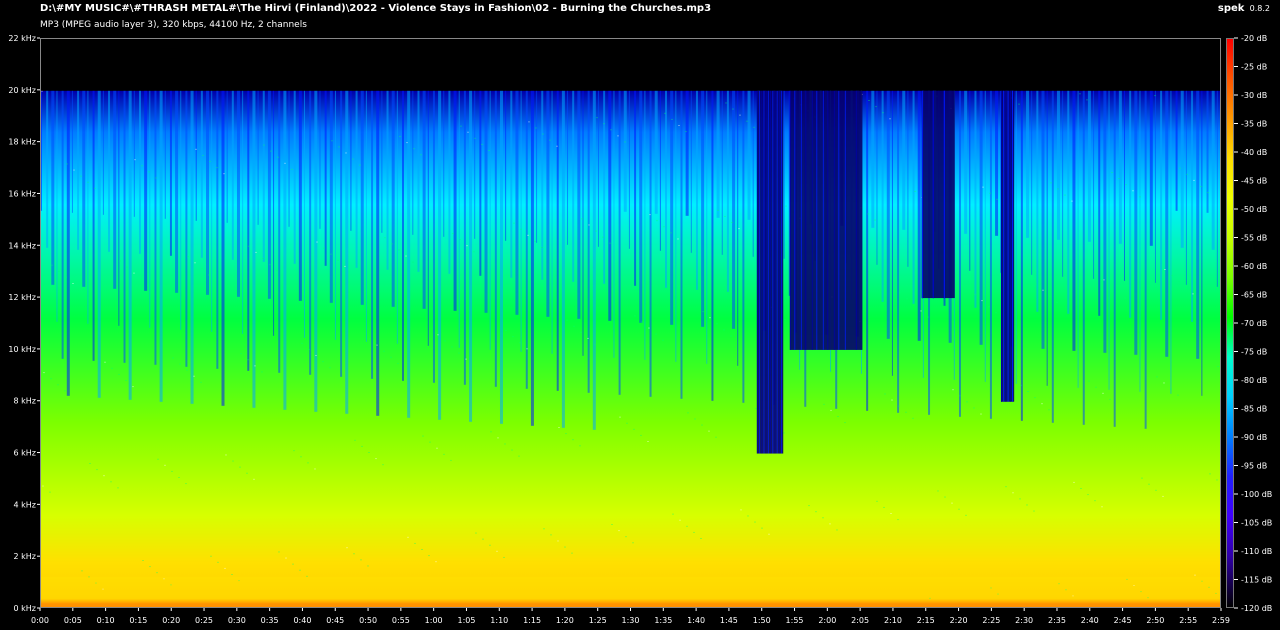 The height and width of the screenshot is (630, 1280). Describe the element at coordinates (401, 620) in the screenshot. I see `time-tick-label: 0:55` at that location.